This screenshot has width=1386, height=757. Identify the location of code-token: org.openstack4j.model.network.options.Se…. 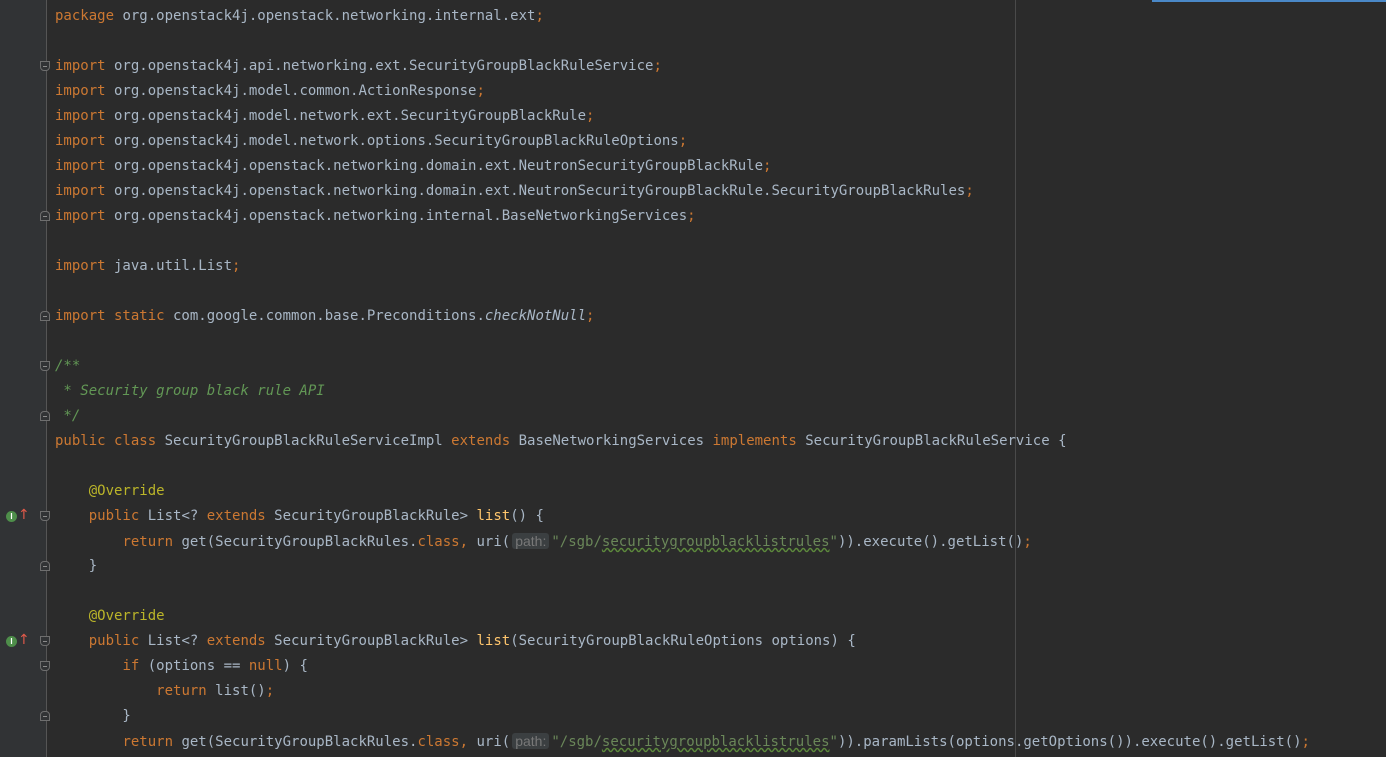
(392, 141).